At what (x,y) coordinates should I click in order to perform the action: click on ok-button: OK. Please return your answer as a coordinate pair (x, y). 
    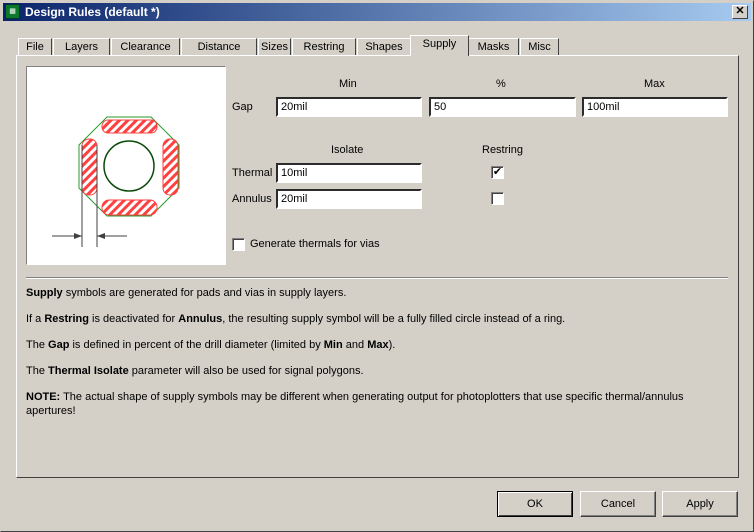
    Looking at the image, I should click on (535, 504).